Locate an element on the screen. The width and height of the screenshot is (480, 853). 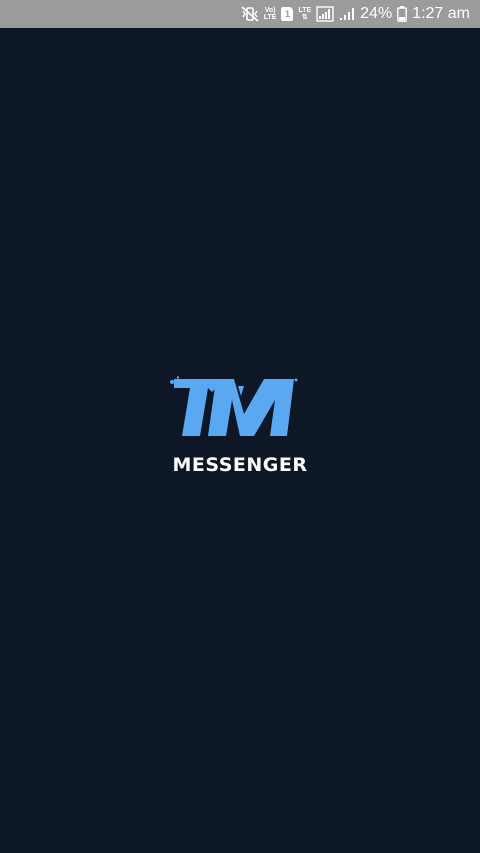
tm-logo-mark is located at coordinates (234, 406).